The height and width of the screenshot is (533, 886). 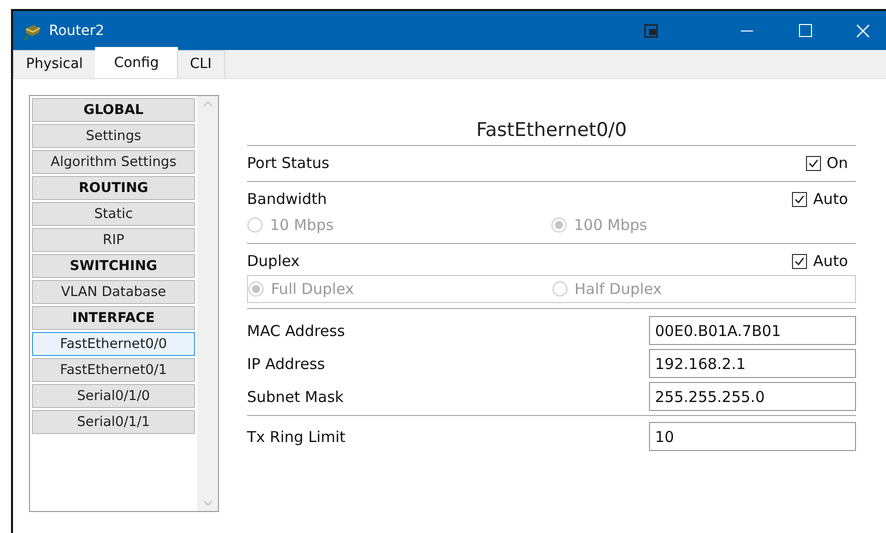 I want to click on scrollbar, so click(x=207, y=303).